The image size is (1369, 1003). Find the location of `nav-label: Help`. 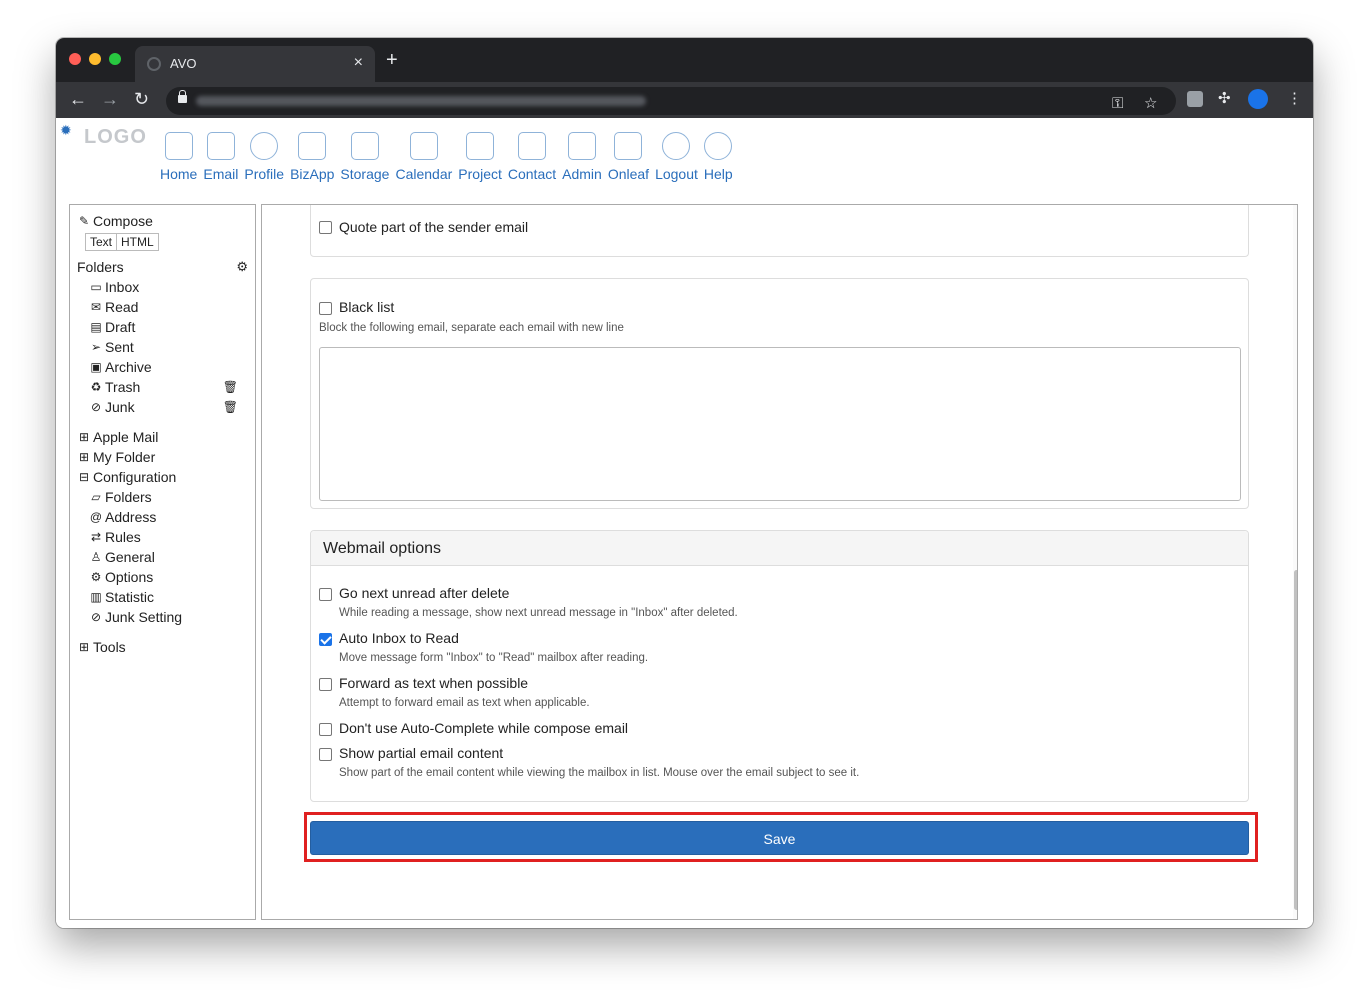

nav-label: Help is located at coordinates (718, 174).